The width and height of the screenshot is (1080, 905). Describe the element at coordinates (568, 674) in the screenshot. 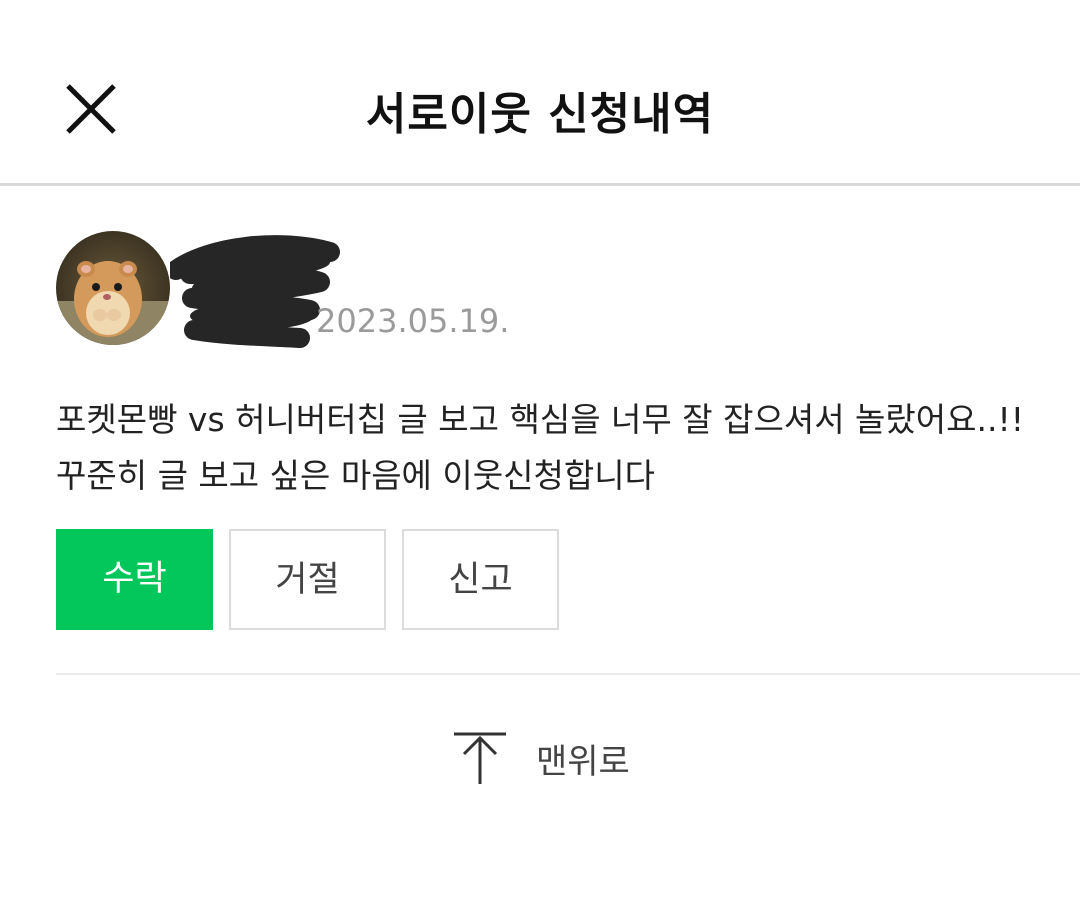

I see `divider` at that location.